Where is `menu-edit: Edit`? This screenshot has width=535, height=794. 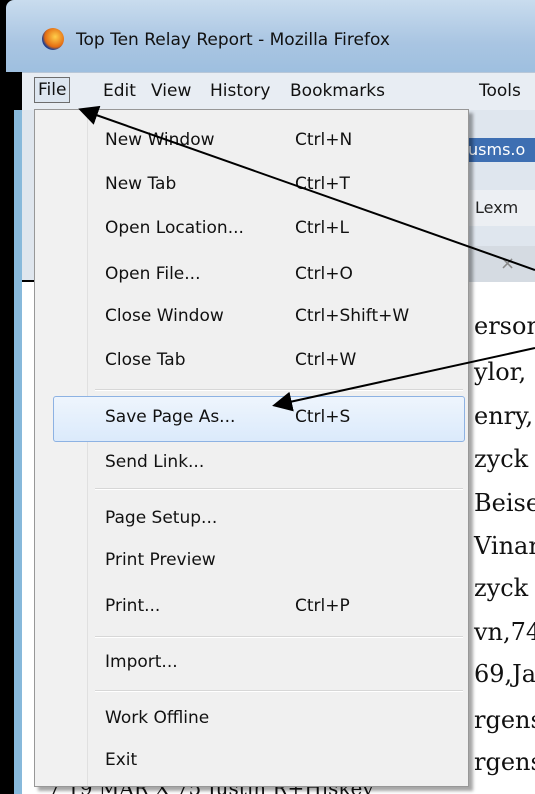 menu-edit: Edit is located at coordinates (119, 91).